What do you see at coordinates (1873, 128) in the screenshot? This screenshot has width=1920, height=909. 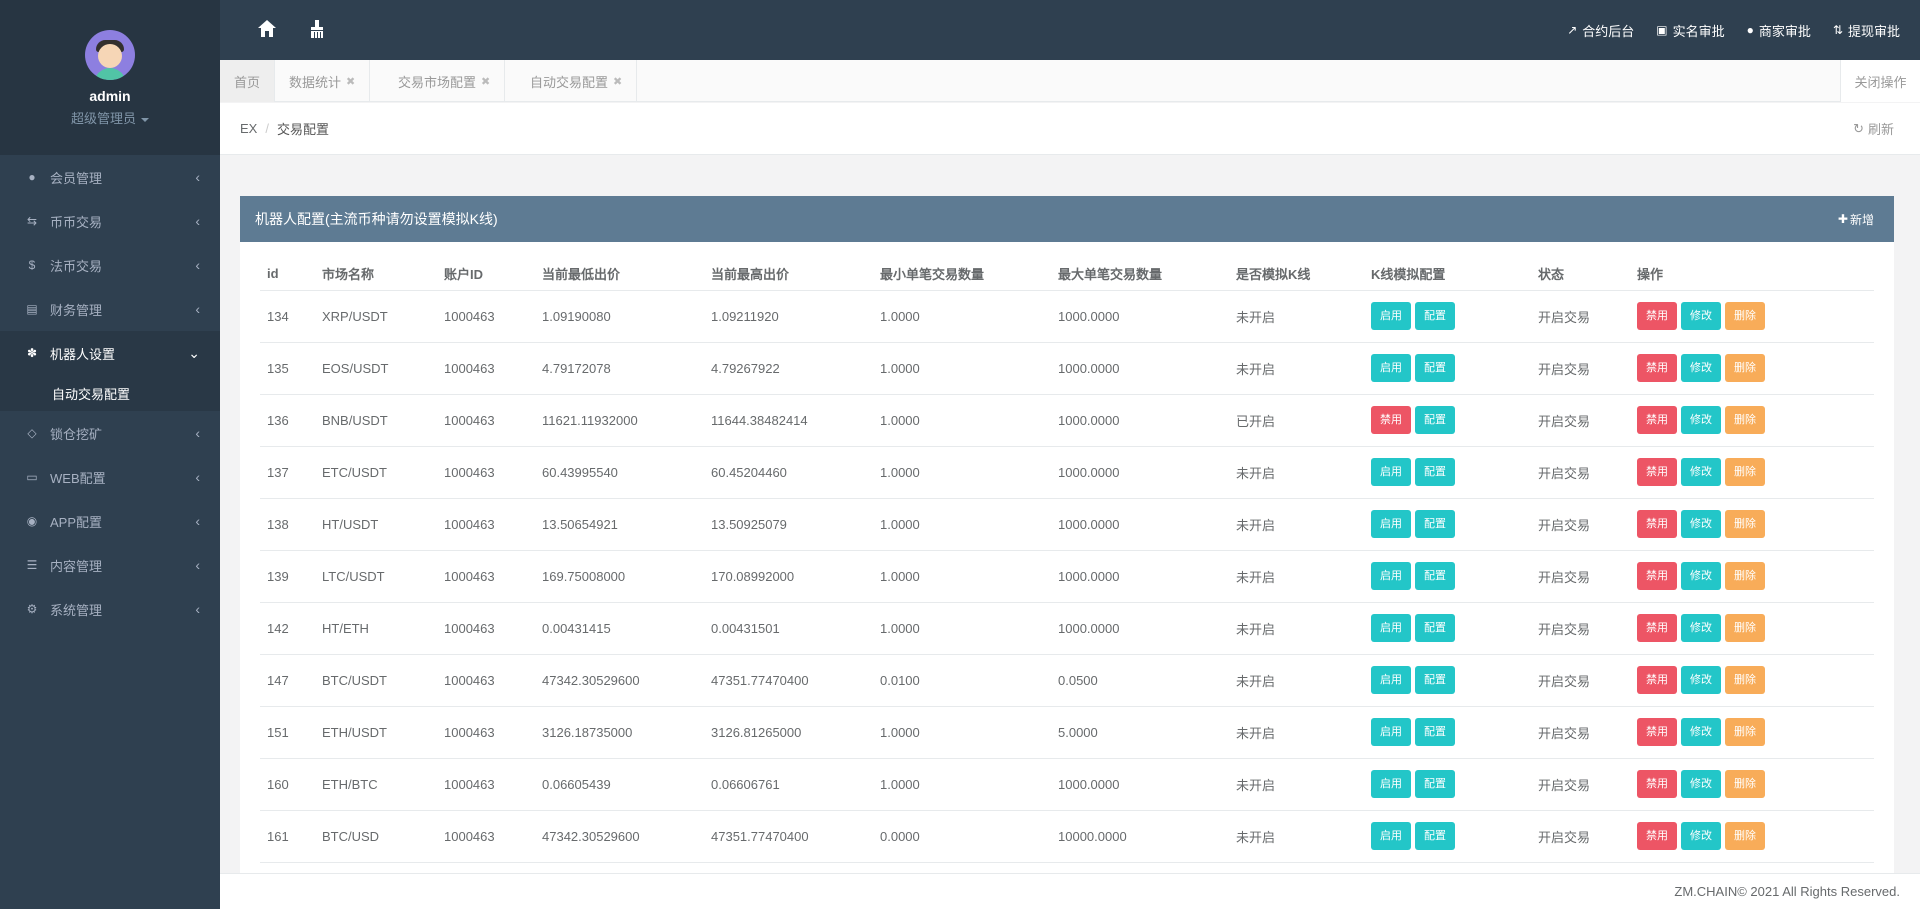 I see `refresh-button: ↻ 刷新` at bounding box center [1873, 128].